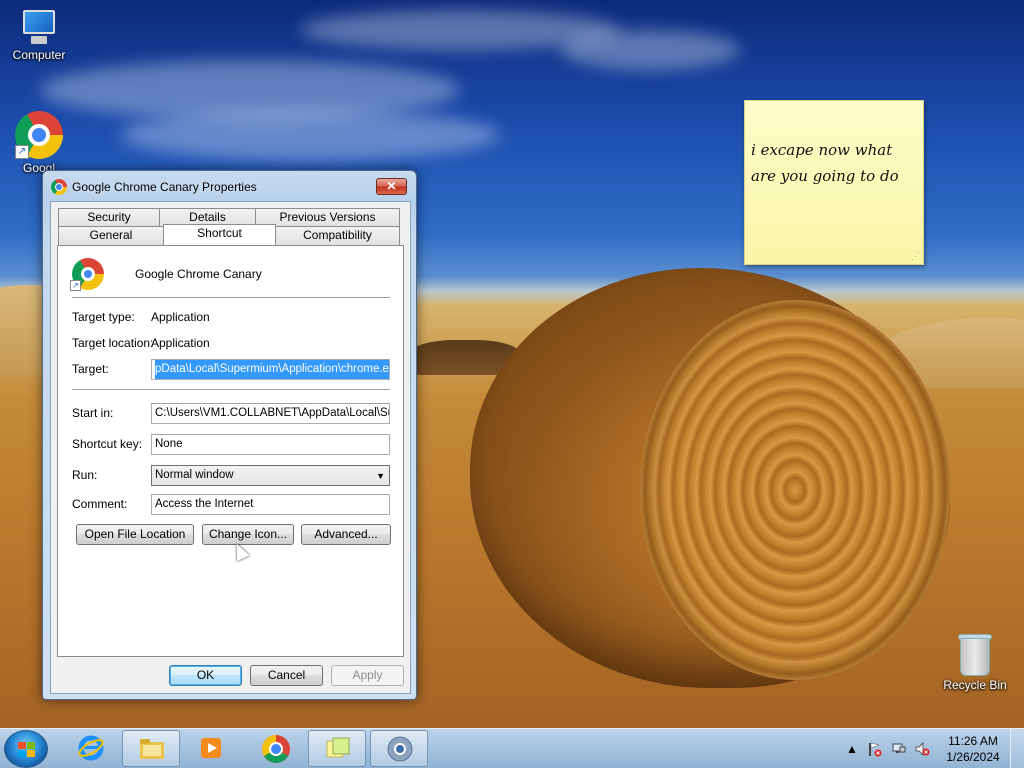 The width and height of the screenshot is (1024, 769). Describe the element at coordinates (270, 444) in the screenshot. I see `shortcut-key-field: None` at that location.